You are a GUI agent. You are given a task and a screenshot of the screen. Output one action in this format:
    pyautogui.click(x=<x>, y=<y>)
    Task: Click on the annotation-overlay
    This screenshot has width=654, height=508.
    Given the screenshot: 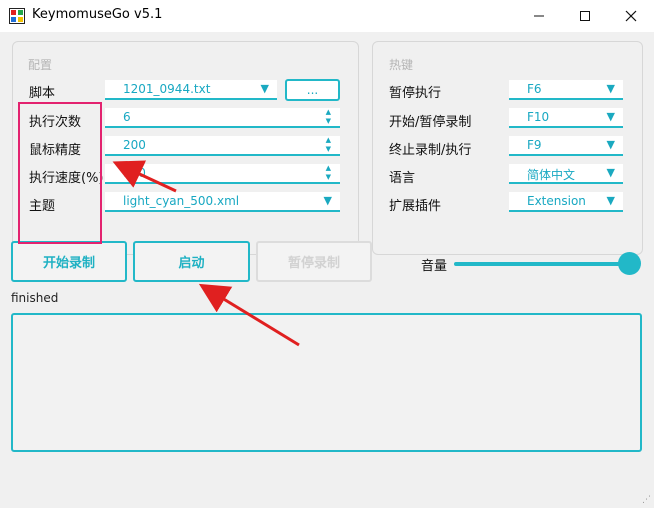 What is the action you would take?
    pyautogui.click(x=206, y=253)
    